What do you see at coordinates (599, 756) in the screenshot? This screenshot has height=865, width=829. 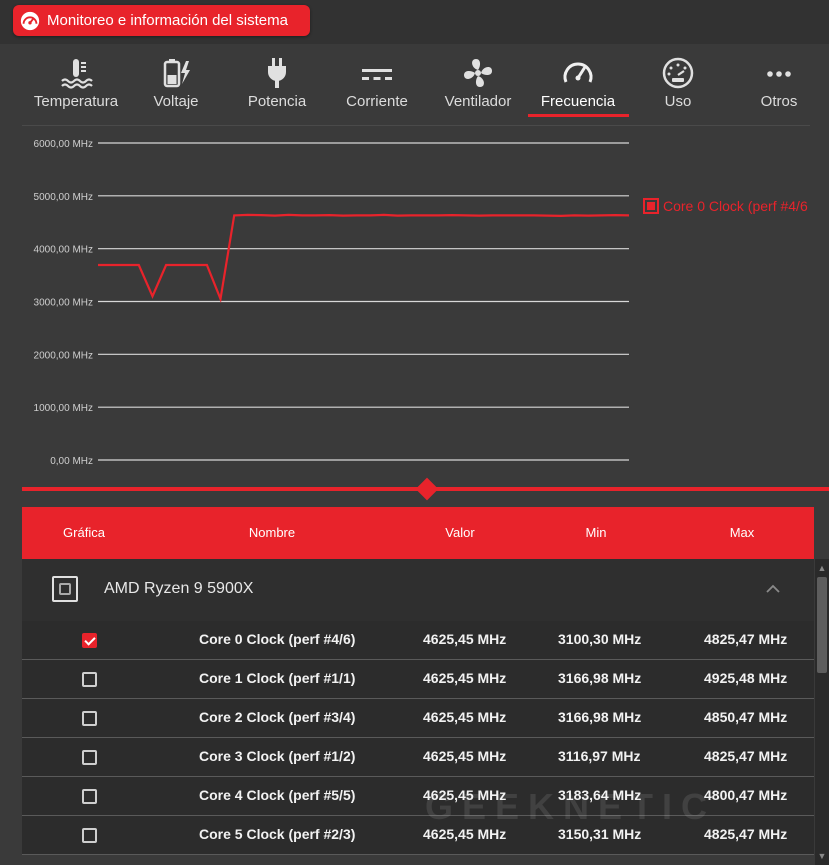 I see `row-min: 3116,97 MHz` at bounding box center [599, 756].